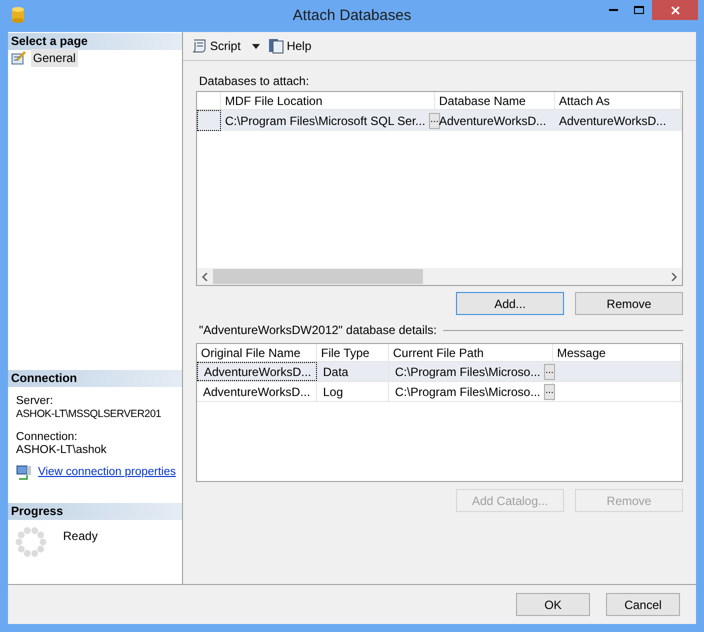  I want to click on book-icon, so click(276, 46).